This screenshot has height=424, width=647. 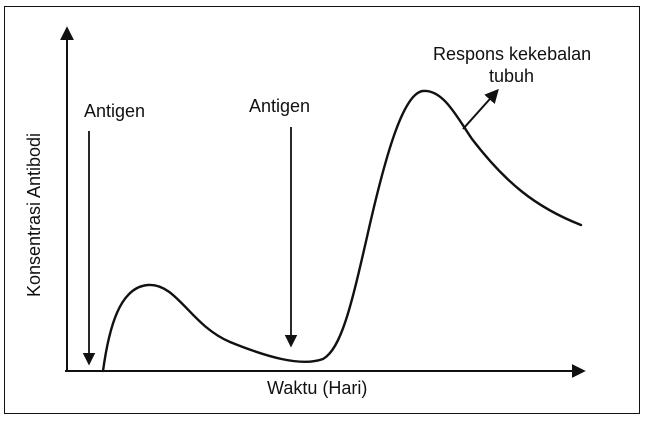 What do you see at coordinates (317, 388) in the screenshot?
I see `x-axis-label: Waktu (Hari)` at bounding box center [317, 388].